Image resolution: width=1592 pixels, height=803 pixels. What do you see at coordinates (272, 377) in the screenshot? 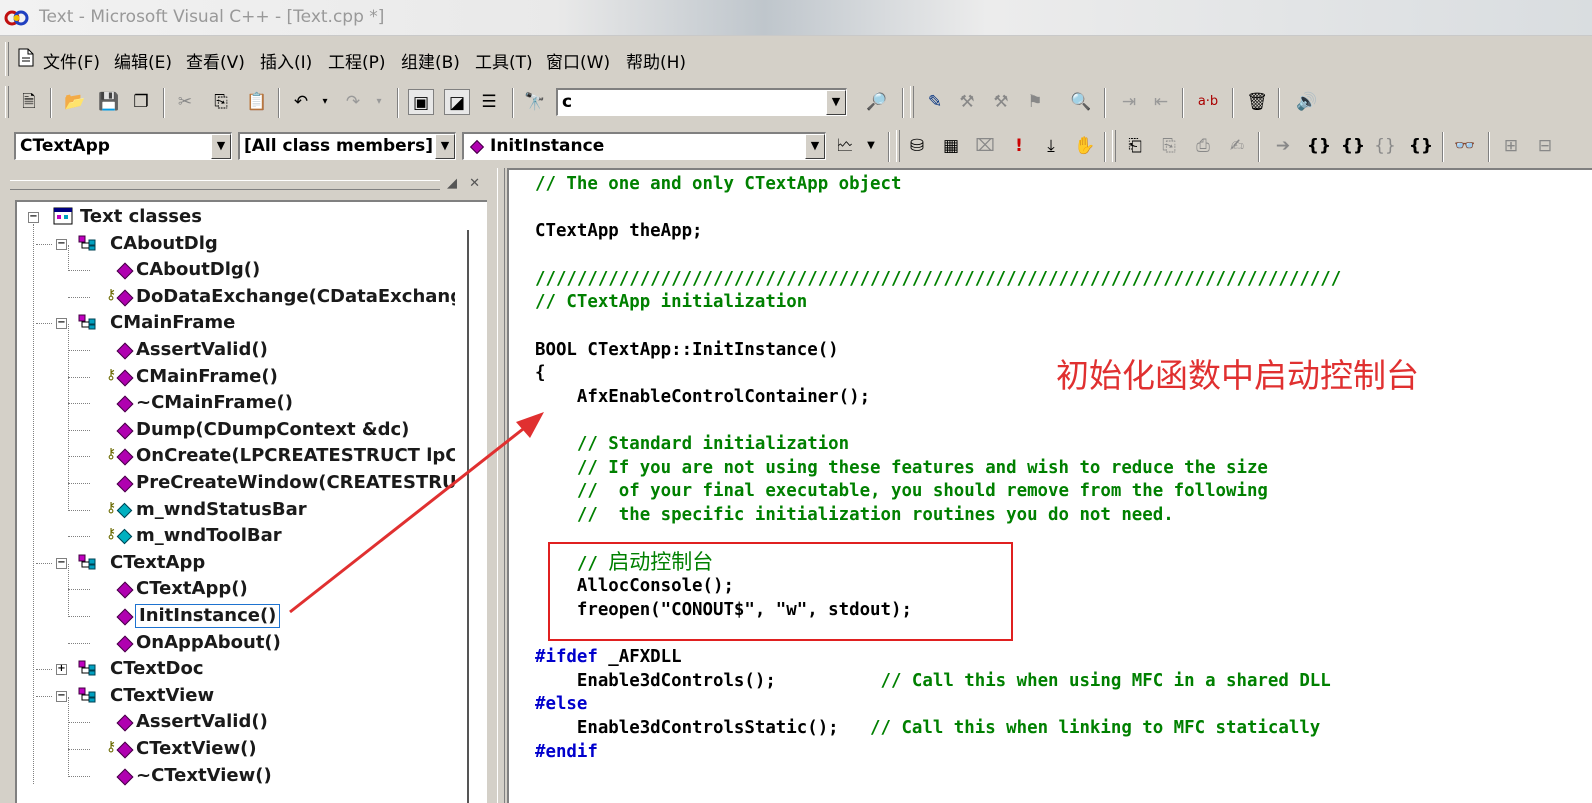
I see `tree-member-node: ⚷ CMainFrame()` at bounding box center [272, 377].